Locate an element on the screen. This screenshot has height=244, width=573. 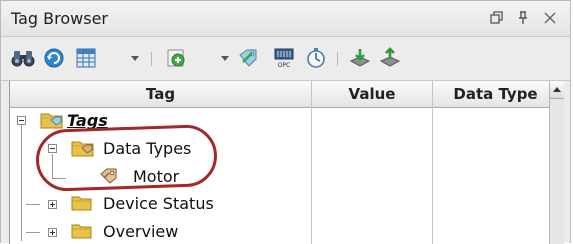
import-icon is located at coordinates (360, 58).